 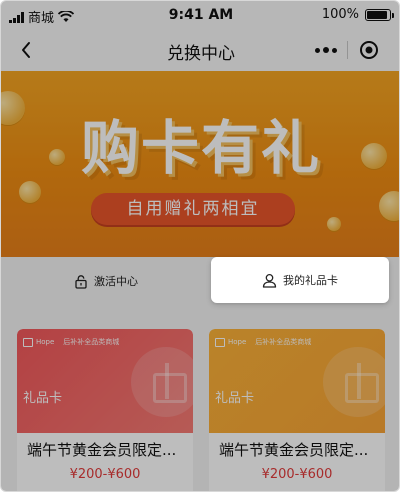 I want to click on mini-program-capsule, so click(x=348, y=50).